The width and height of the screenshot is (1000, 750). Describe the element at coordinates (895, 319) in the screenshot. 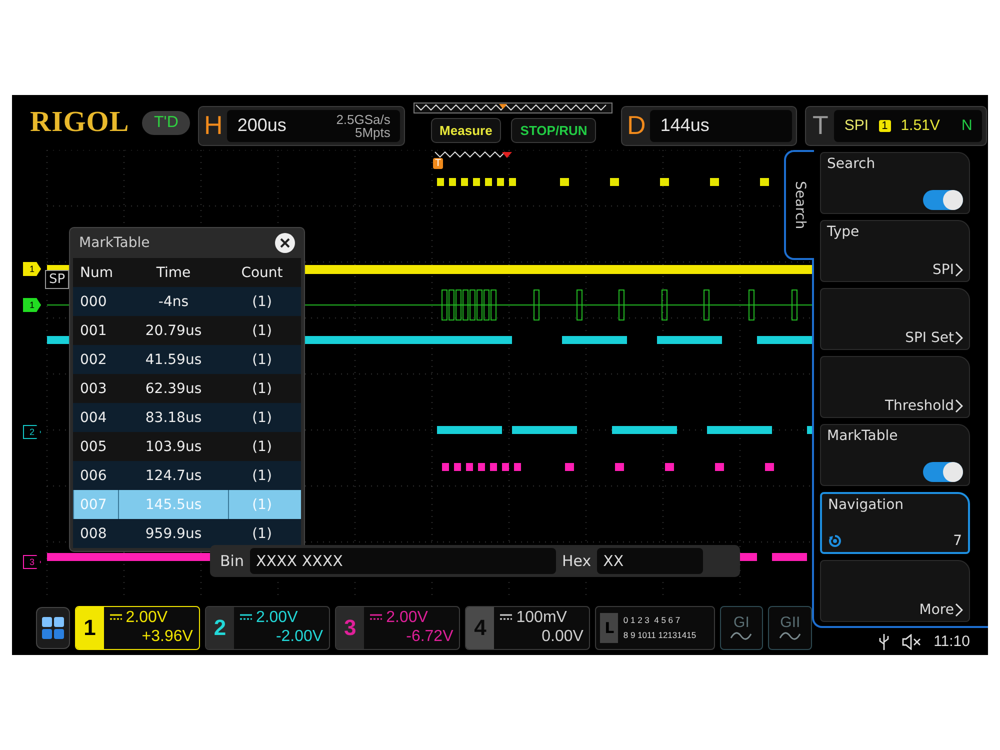

I see `menu-item: SPI Set` at that location.